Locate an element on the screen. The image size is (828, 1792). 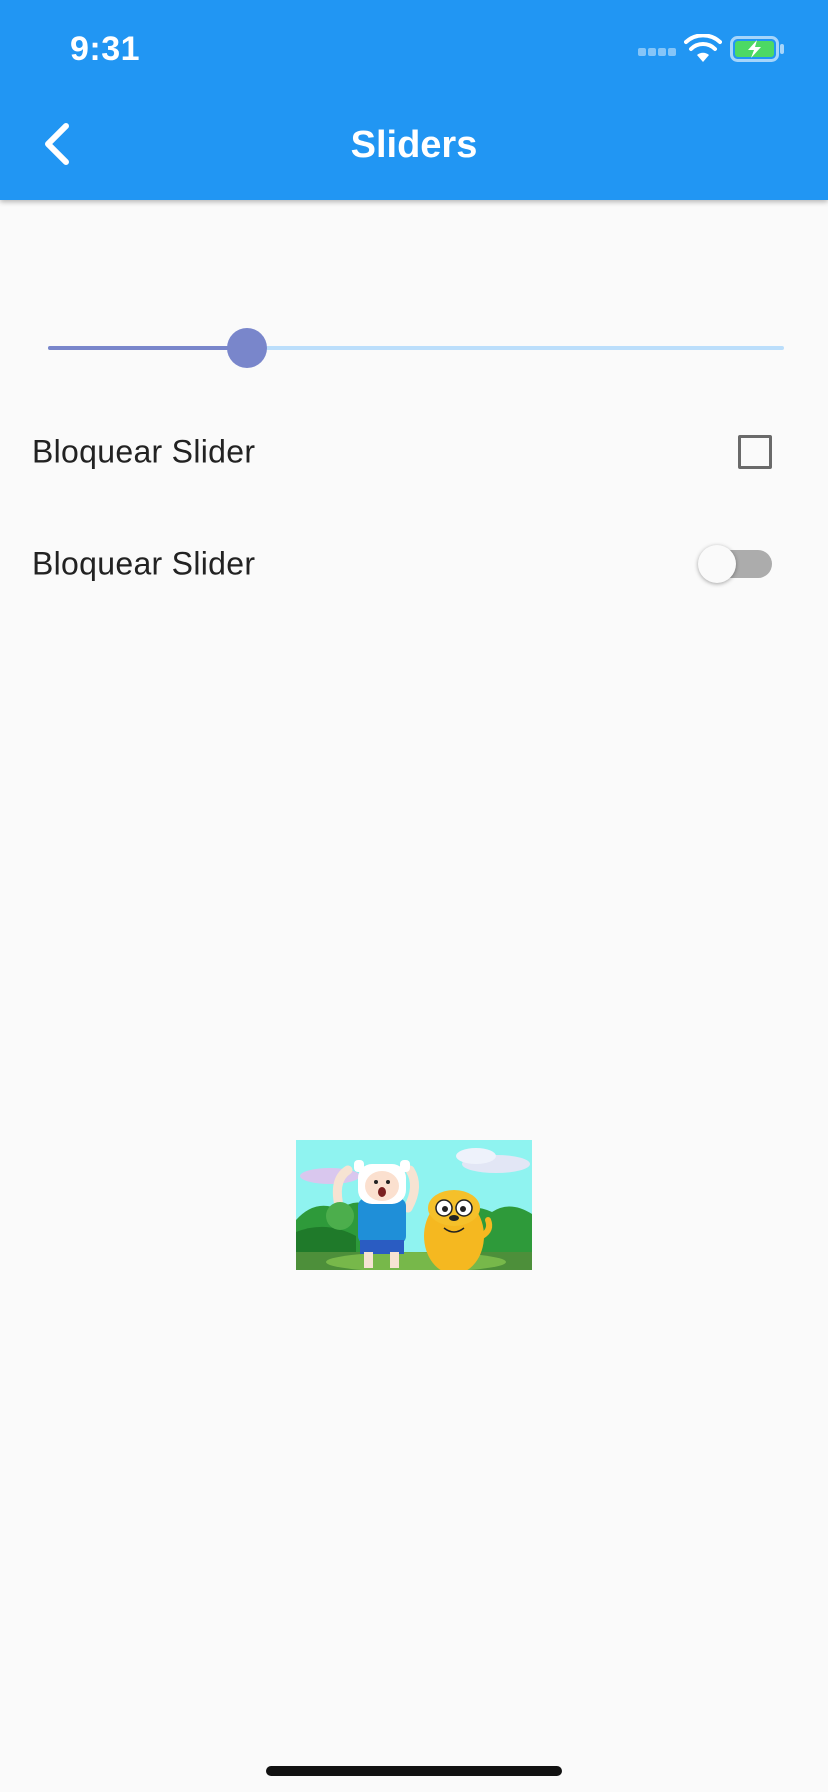
lock-slider-checkbox-row: Bloquear Slider is located at coordinates (414, 452).